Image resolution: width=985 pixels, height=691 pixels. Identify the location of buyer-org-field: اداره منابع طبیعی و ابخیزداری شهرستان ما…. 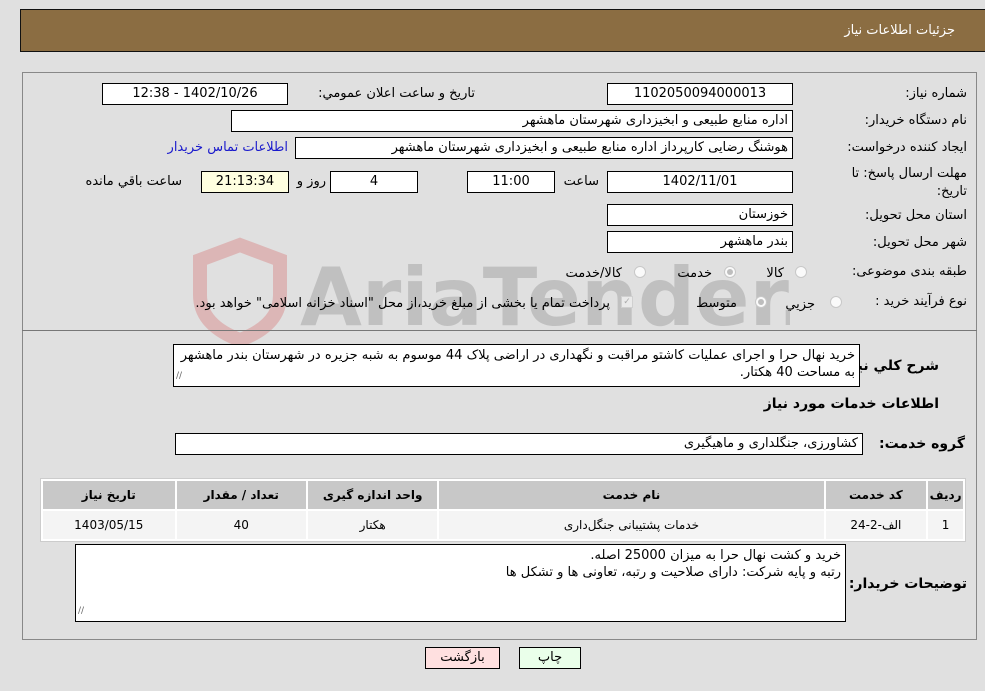
(512, 121).